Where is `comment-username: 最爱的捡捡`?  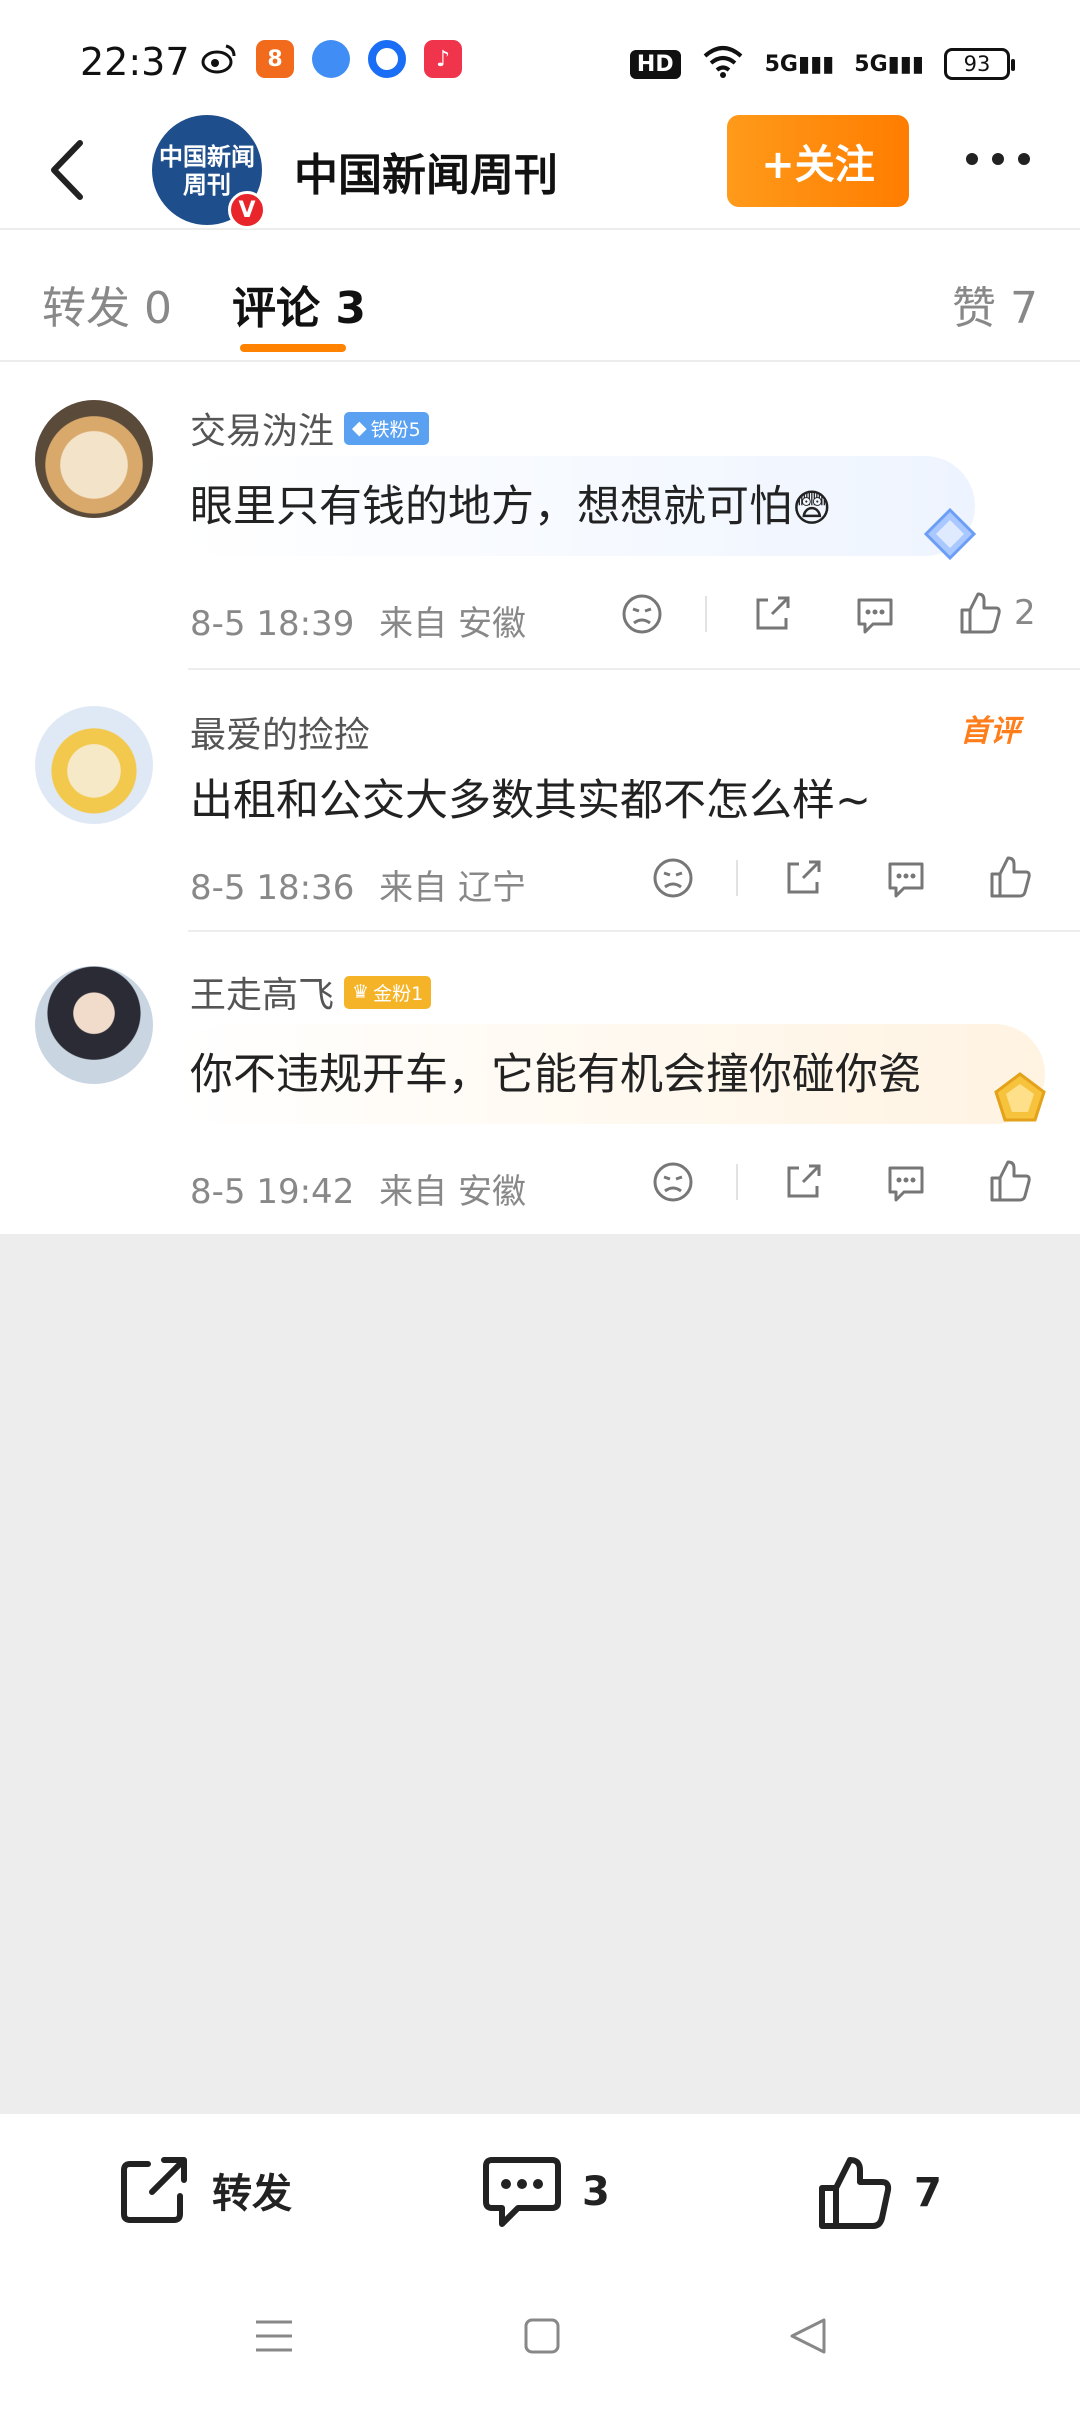 comment-username: 最爱的捡捡 is located at coordinates (280, 732).